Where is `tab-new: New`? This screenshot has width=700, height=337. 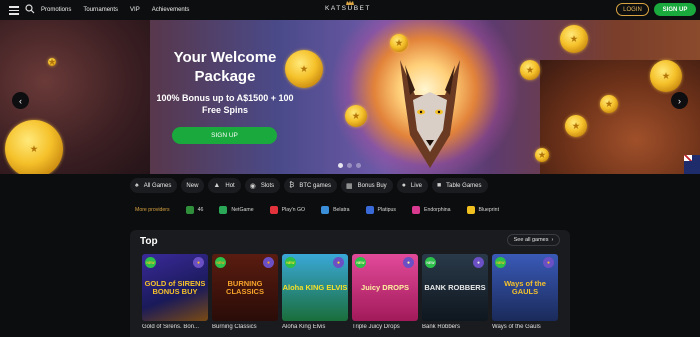 tab-new: New is located at coordinates (193, 185).